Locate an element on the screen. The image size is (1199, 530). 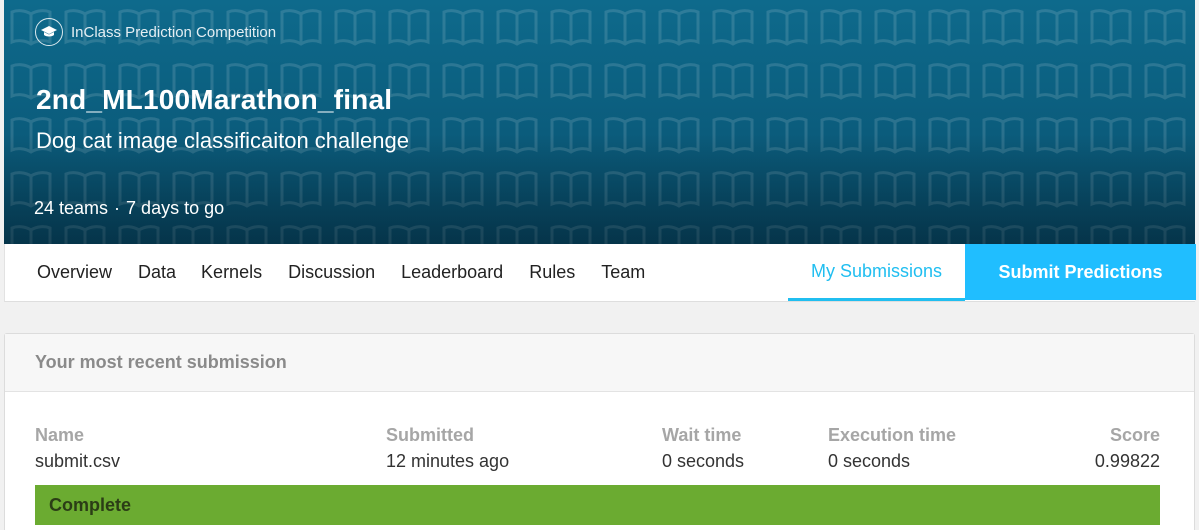
competition-title: 2nd_ML100Marathon_final is located at coordinates (214, 99).